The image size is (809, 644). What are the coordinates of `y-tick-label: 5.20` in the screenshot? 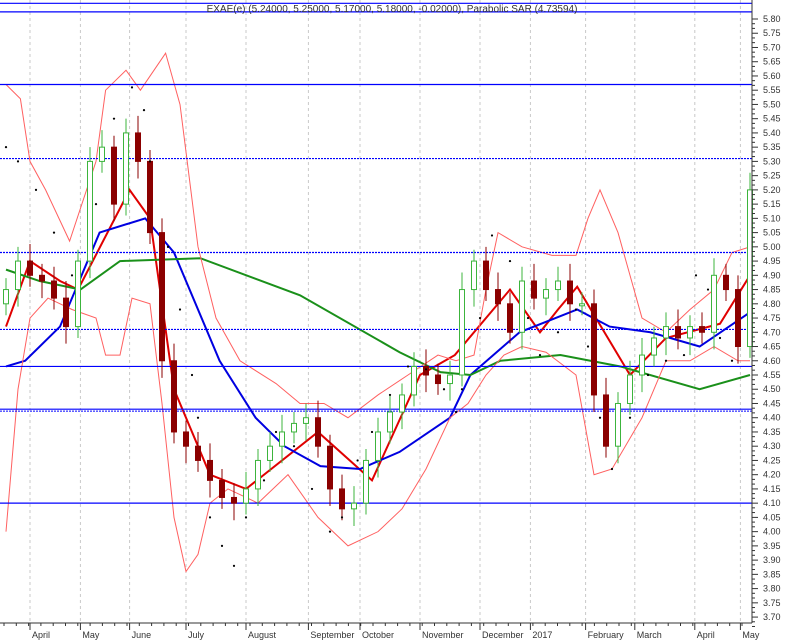 It's located at (772, 190).